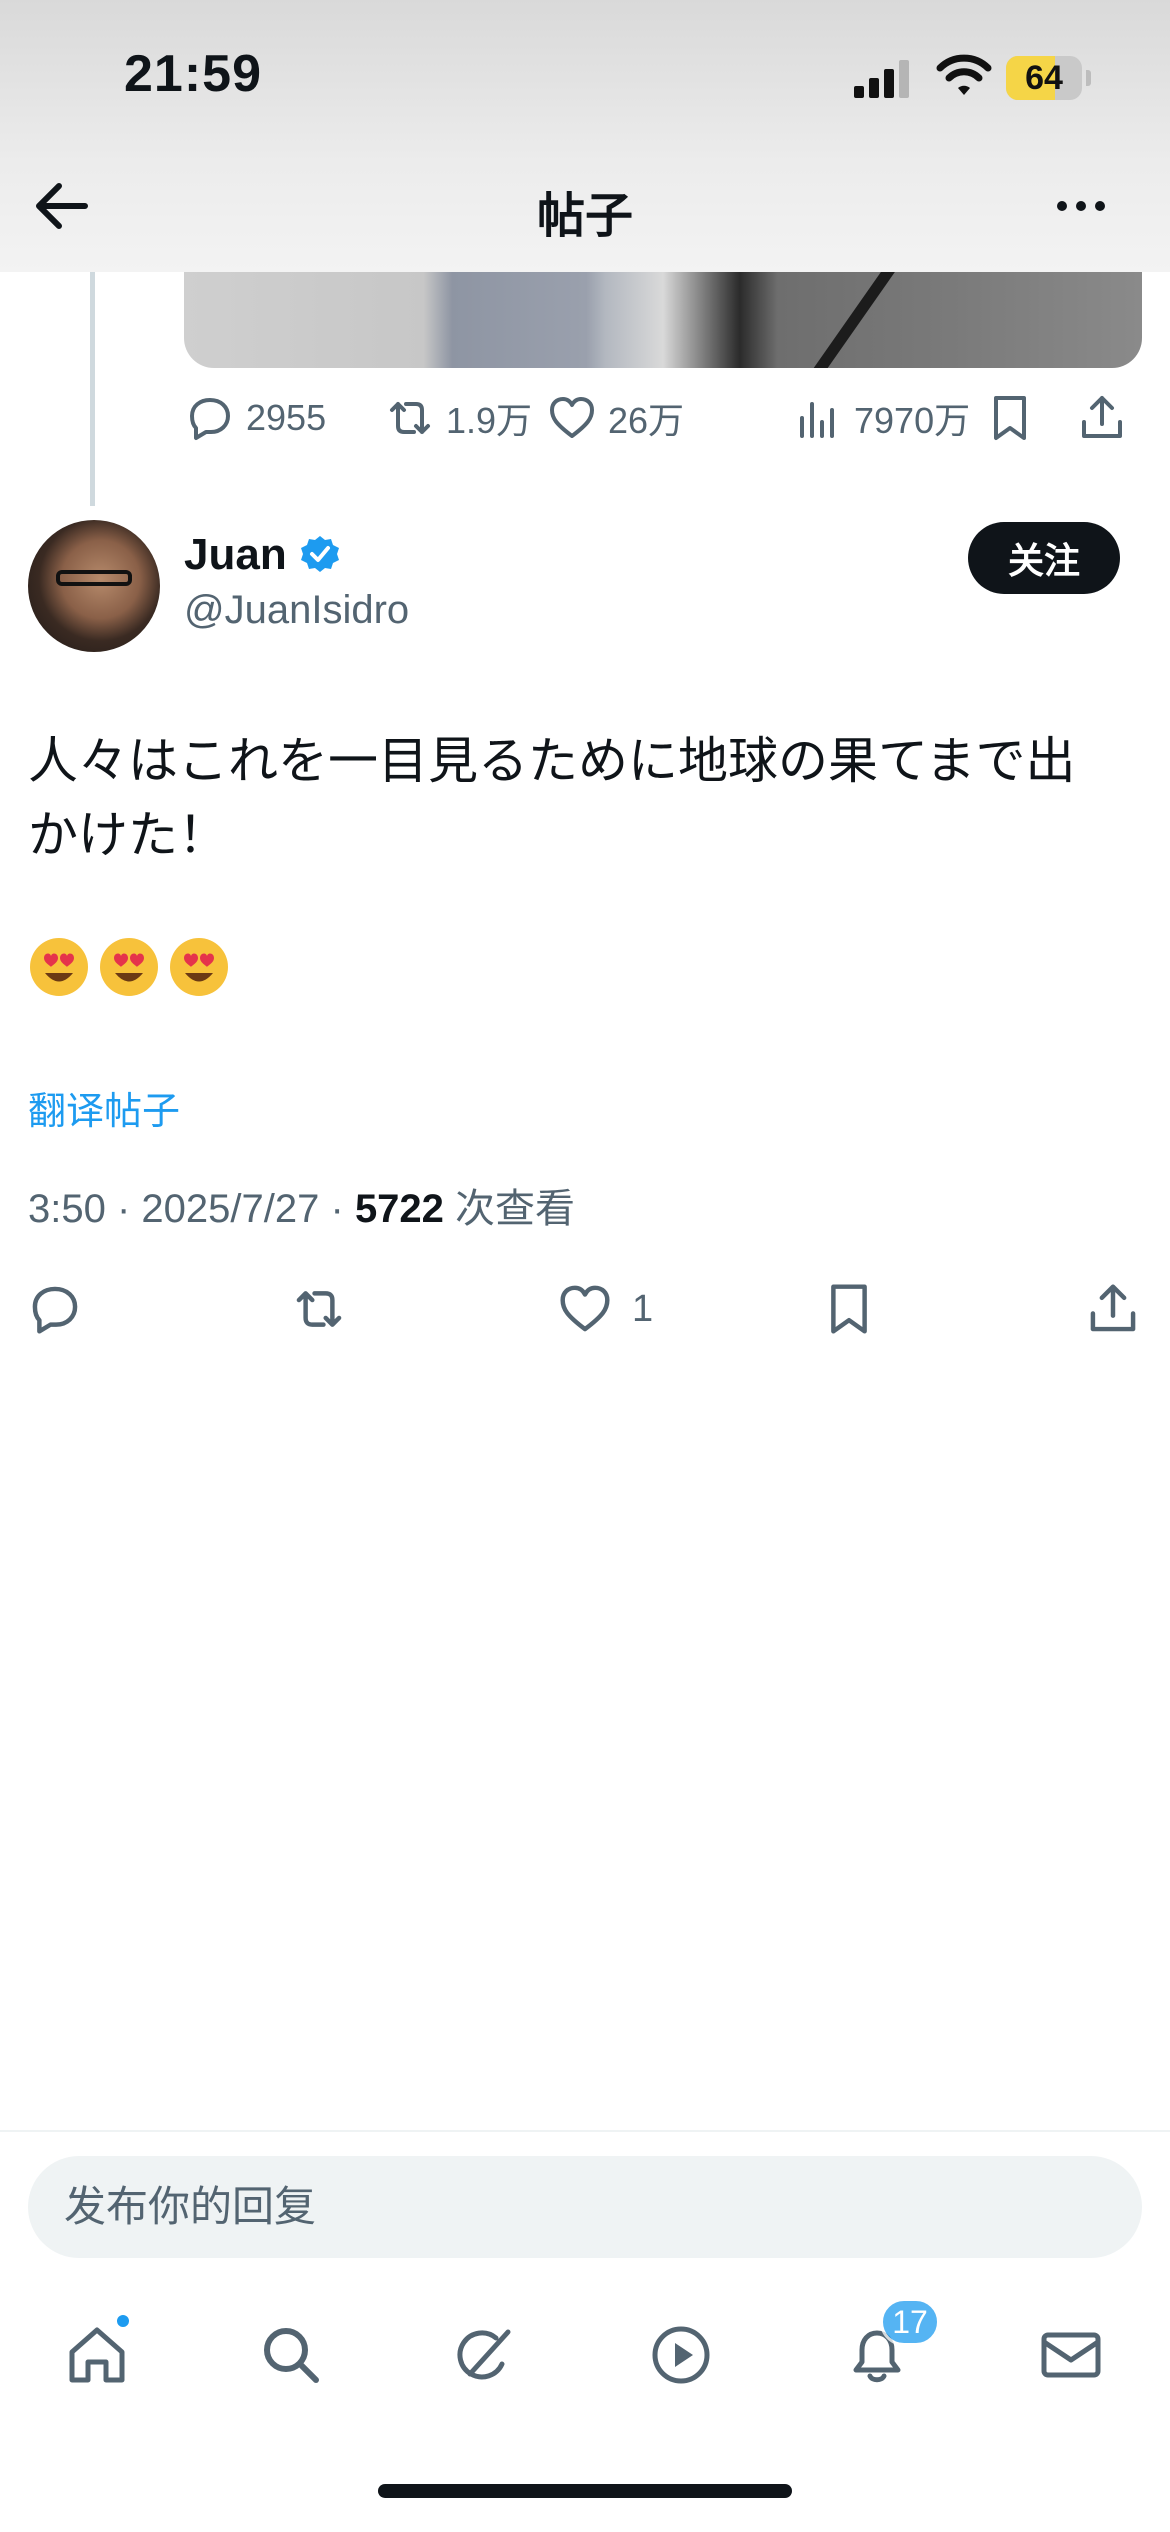 The image size is (1170, 2532). I want to click on author-handle: @JuanIsidro, so click(296, 610).